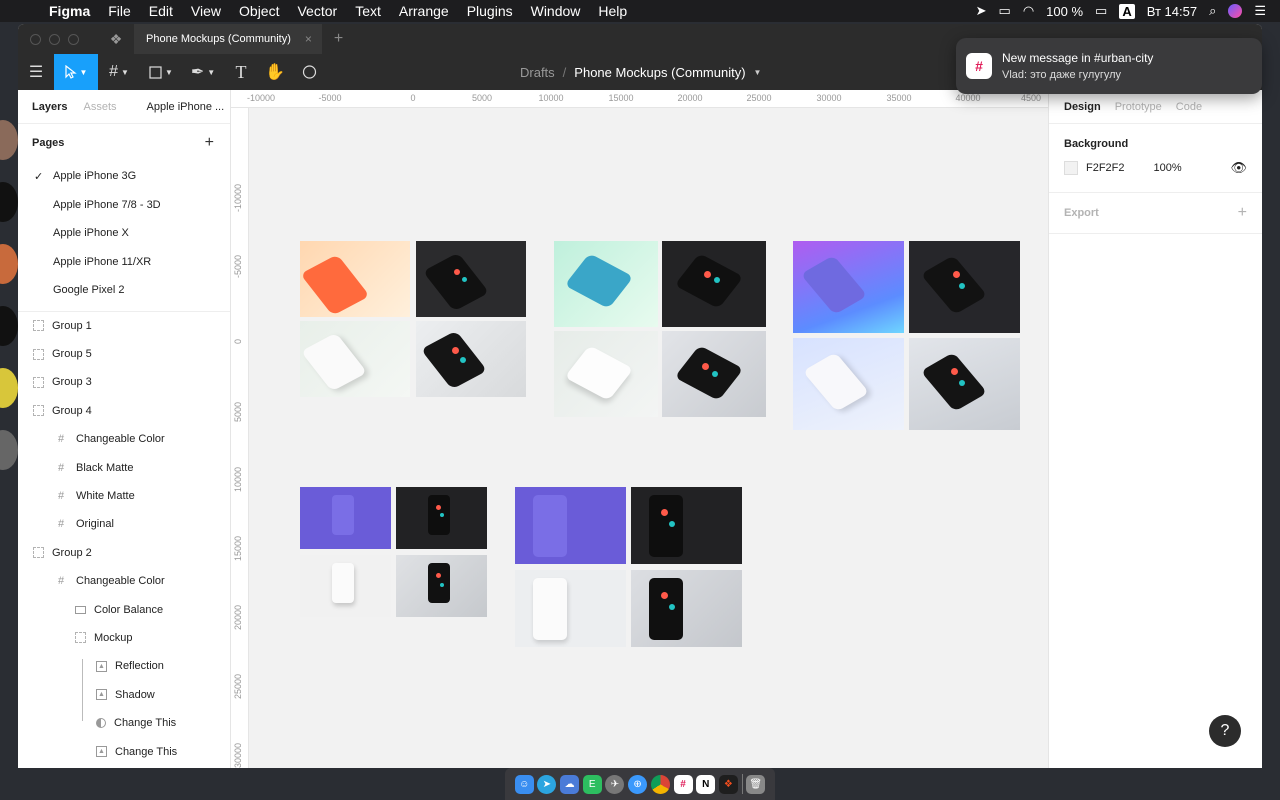 The width and height of the screenshot is (1280, 800). I want to click on menu-arrange: Arrange, so click(424, 11).